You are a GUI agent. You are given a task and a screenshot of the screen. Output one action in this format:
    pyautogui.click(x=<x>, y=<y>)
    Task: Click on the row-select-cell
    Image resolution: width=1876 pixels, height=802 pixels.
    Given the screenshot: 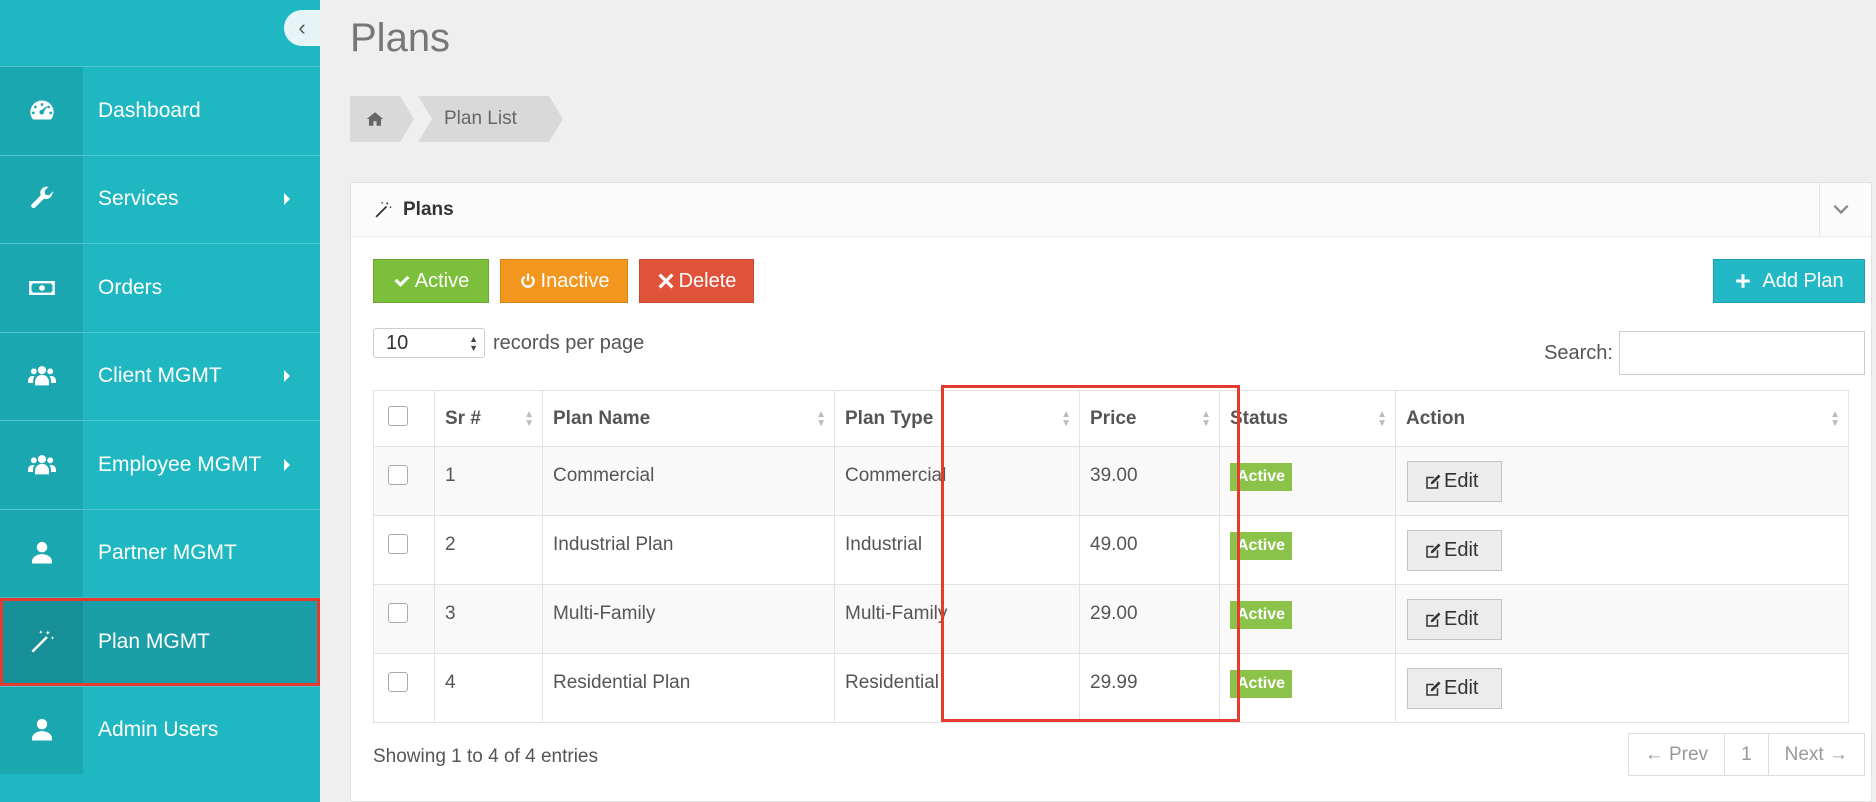 What is the action you would take?
    pyautogui.click(x=404, y=619)
    